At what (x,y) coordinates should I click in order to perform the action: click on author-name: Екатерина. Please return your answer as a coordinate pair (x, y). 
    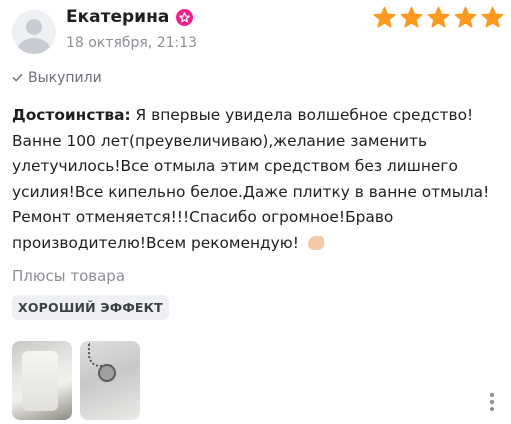
    Looking at the image, I should click on (118, 17).